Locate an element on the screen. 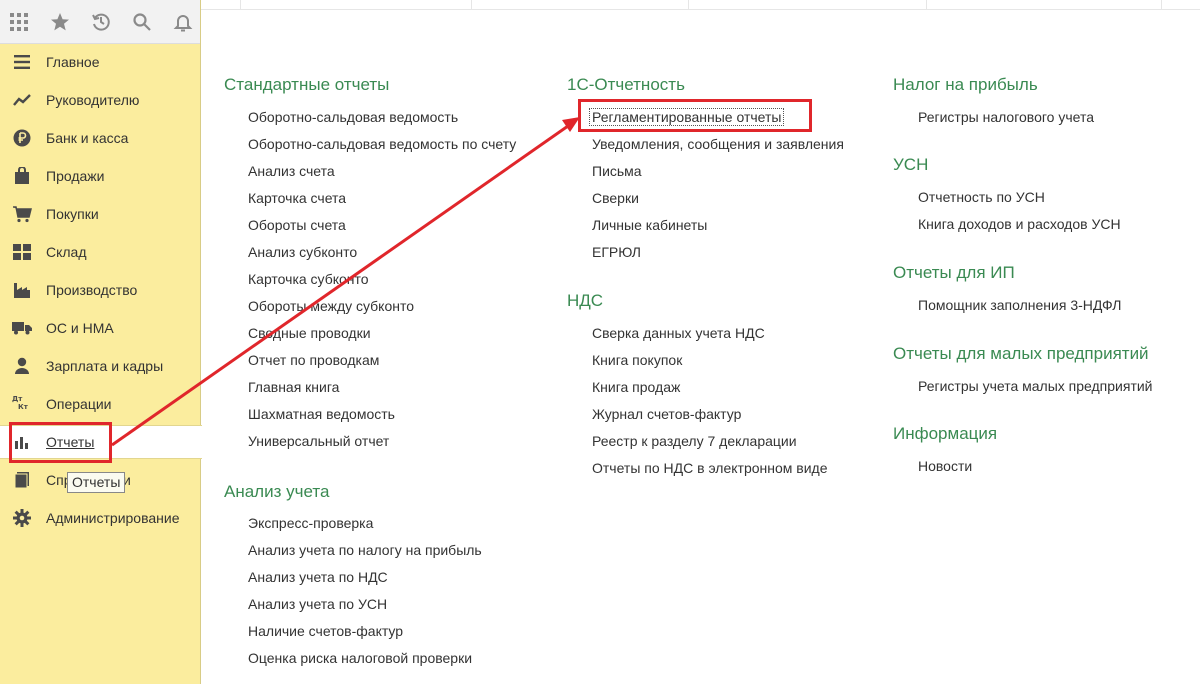 This screenshot has height=684, width=1200. report-link: Сводные проводки is located at coordinates (309, 333).